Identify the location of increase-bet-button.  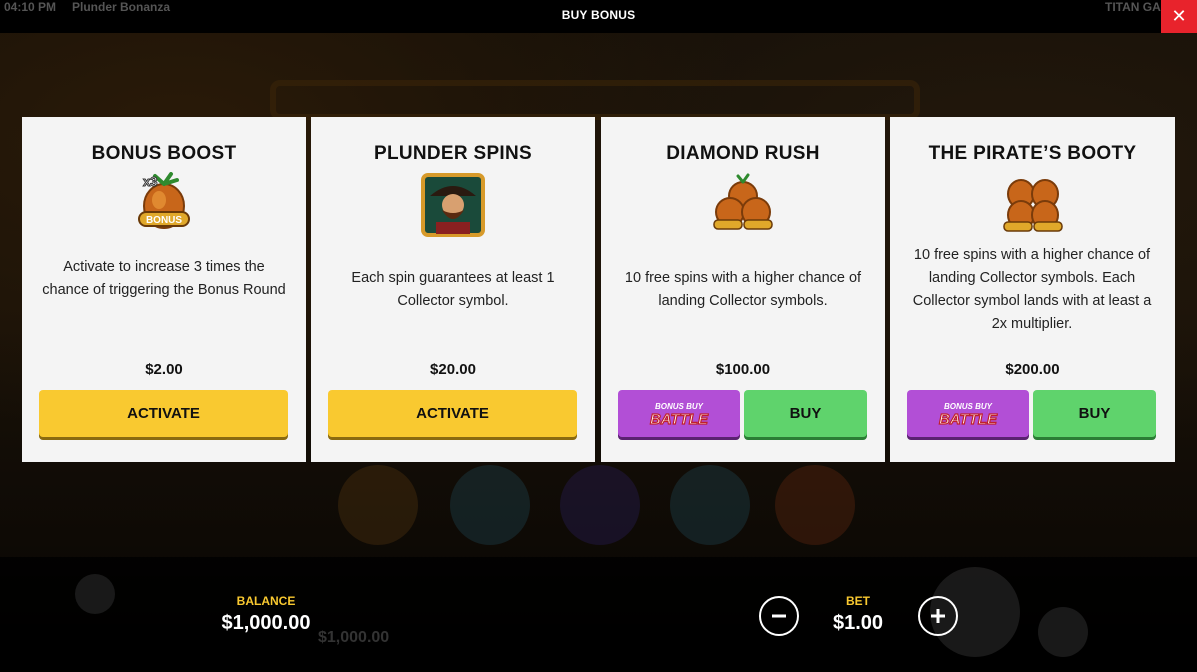
(938, 616).